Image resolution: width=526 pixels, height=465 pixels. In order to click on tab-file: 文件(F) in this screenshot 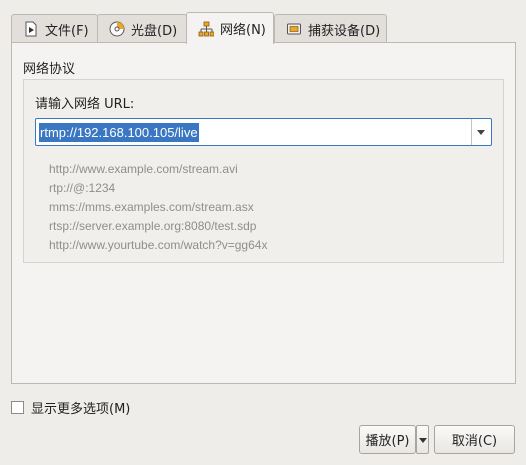, I will do `click(54, 28)`.